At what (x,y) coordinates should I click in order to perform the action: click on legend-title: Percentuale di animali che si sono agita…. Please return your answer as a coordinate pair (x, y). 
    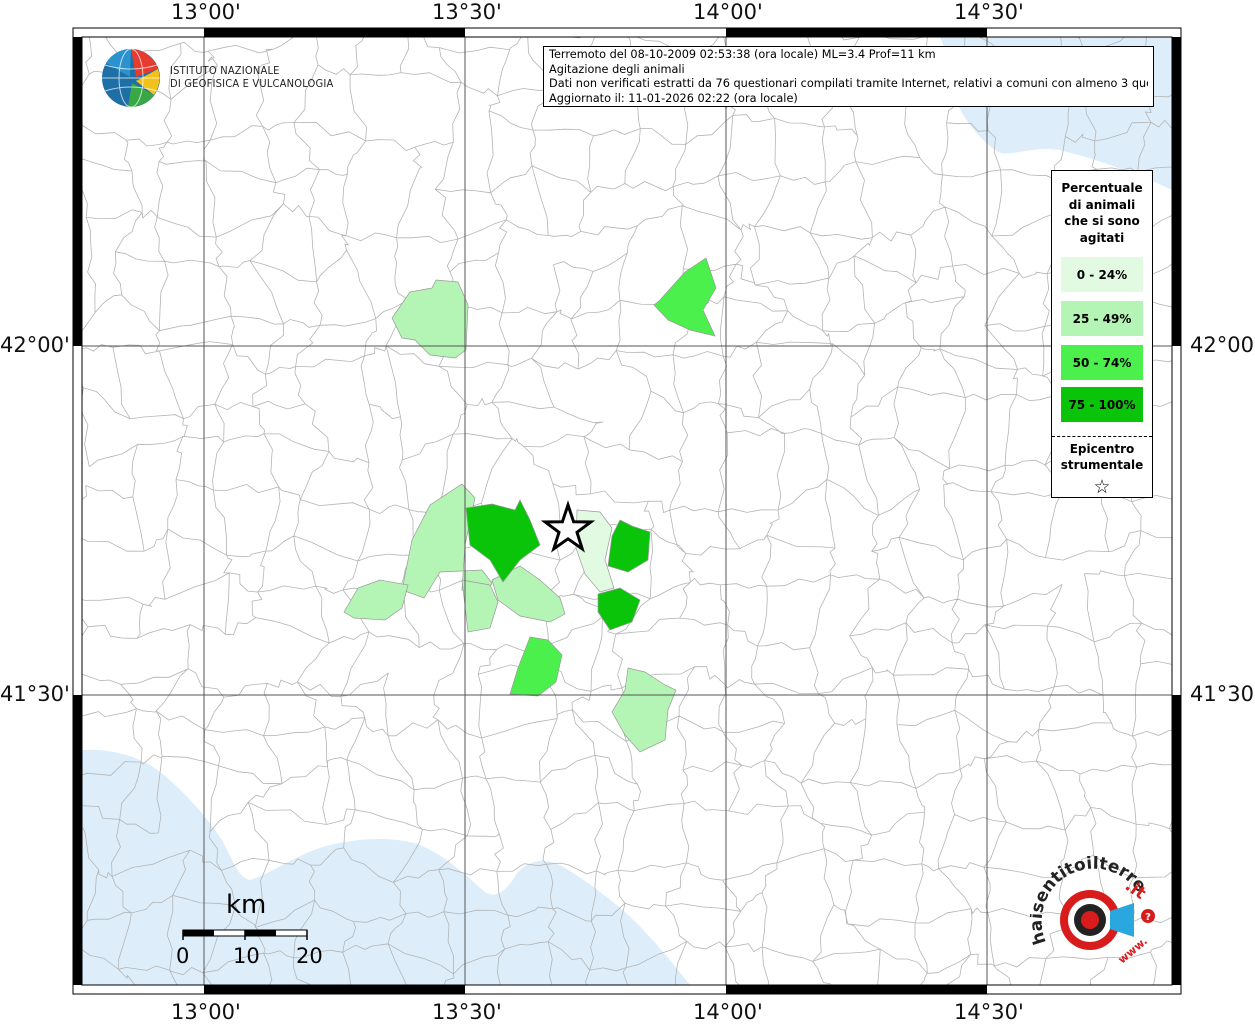
    Looking at the image, I should click on (1102, 213).